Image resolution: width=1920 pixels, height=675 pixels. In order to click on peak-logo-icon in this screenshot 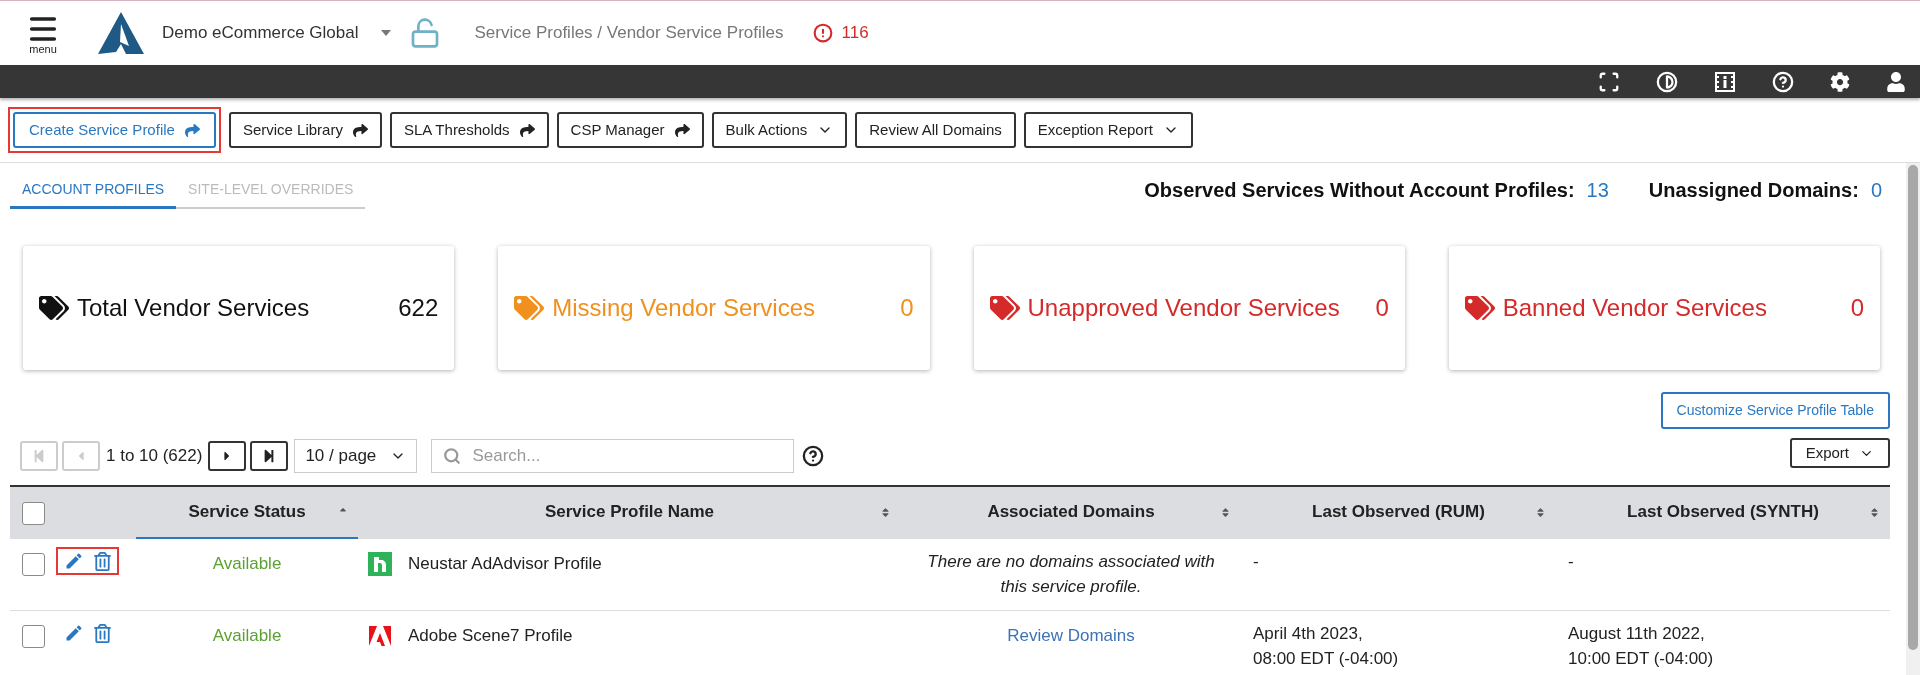, I will do `click(380, 635)`.